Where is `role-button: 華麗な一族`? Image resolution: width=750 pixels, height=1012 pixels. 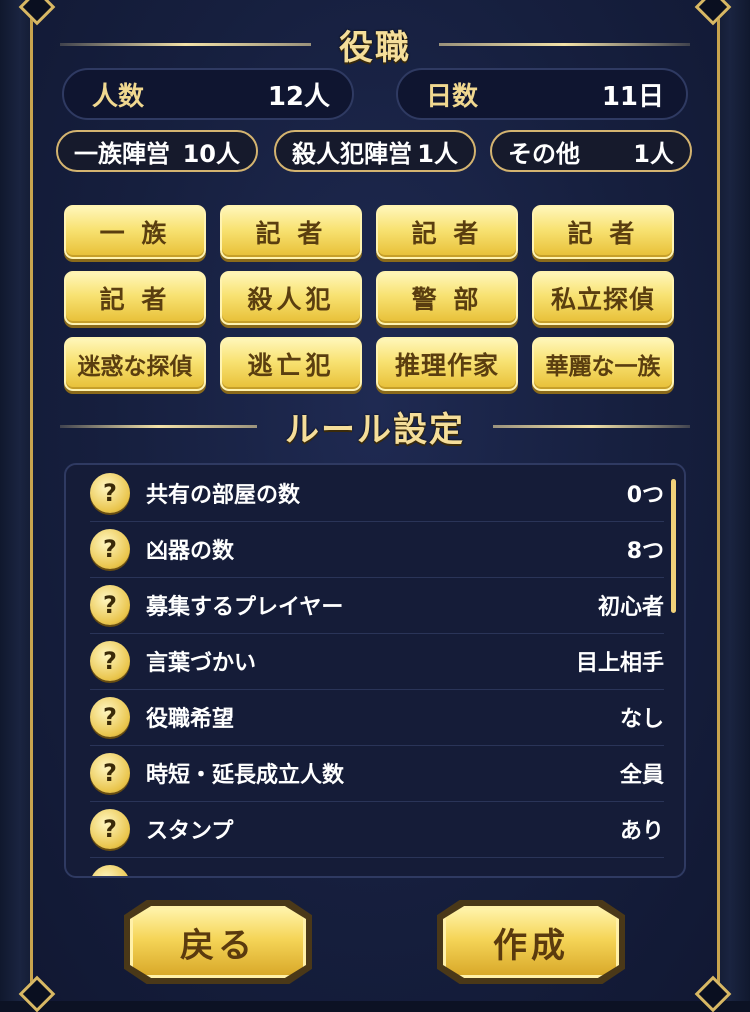
role-button: 華麗な一族 is located at coordinates (603, 364).